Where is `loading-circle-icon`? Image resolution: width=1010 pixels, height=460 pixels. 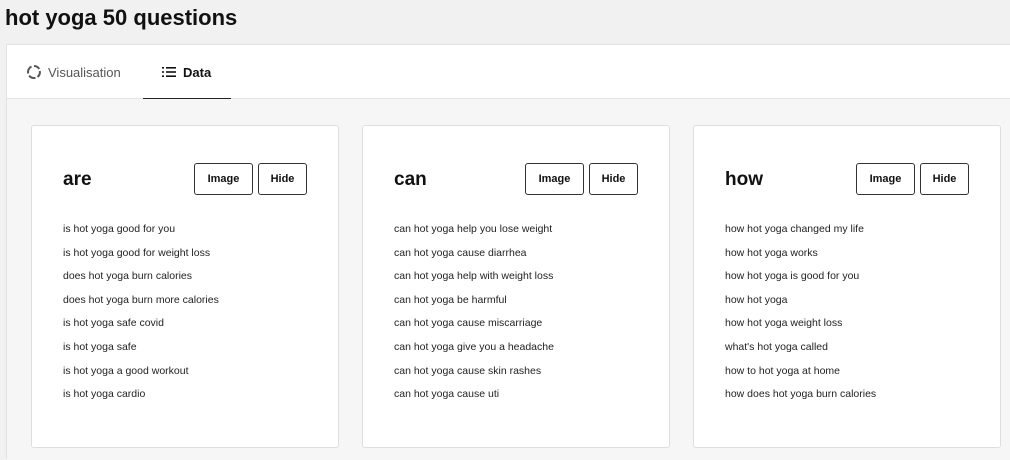 loading-circle-icon is located at coordinates (34, 72).